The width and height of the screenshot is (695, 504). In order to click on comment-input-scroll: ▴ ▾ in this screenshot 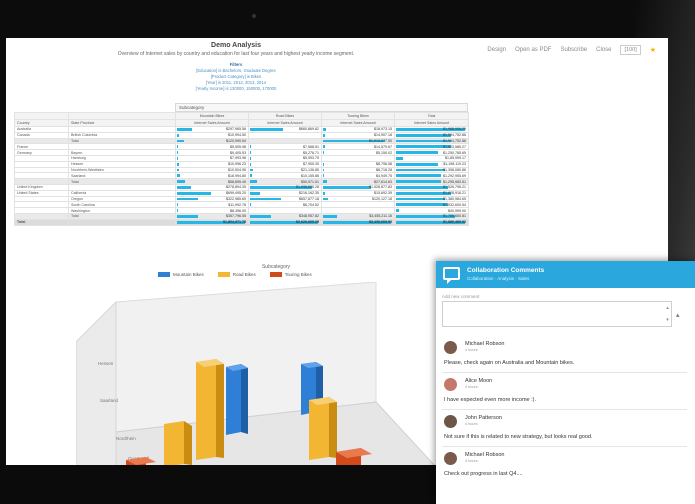, I will do `click(667, 314)`.